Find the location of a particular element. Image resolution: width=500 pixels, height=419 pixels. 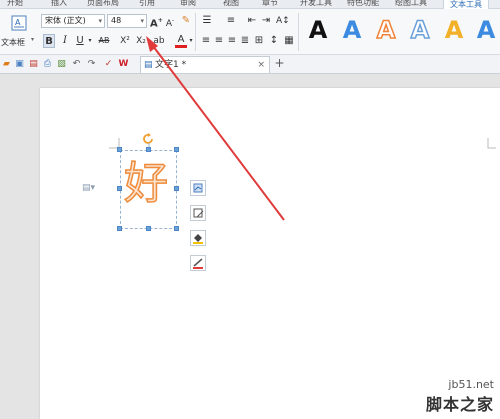

bold-button: B is located at coordinates (49, 41).